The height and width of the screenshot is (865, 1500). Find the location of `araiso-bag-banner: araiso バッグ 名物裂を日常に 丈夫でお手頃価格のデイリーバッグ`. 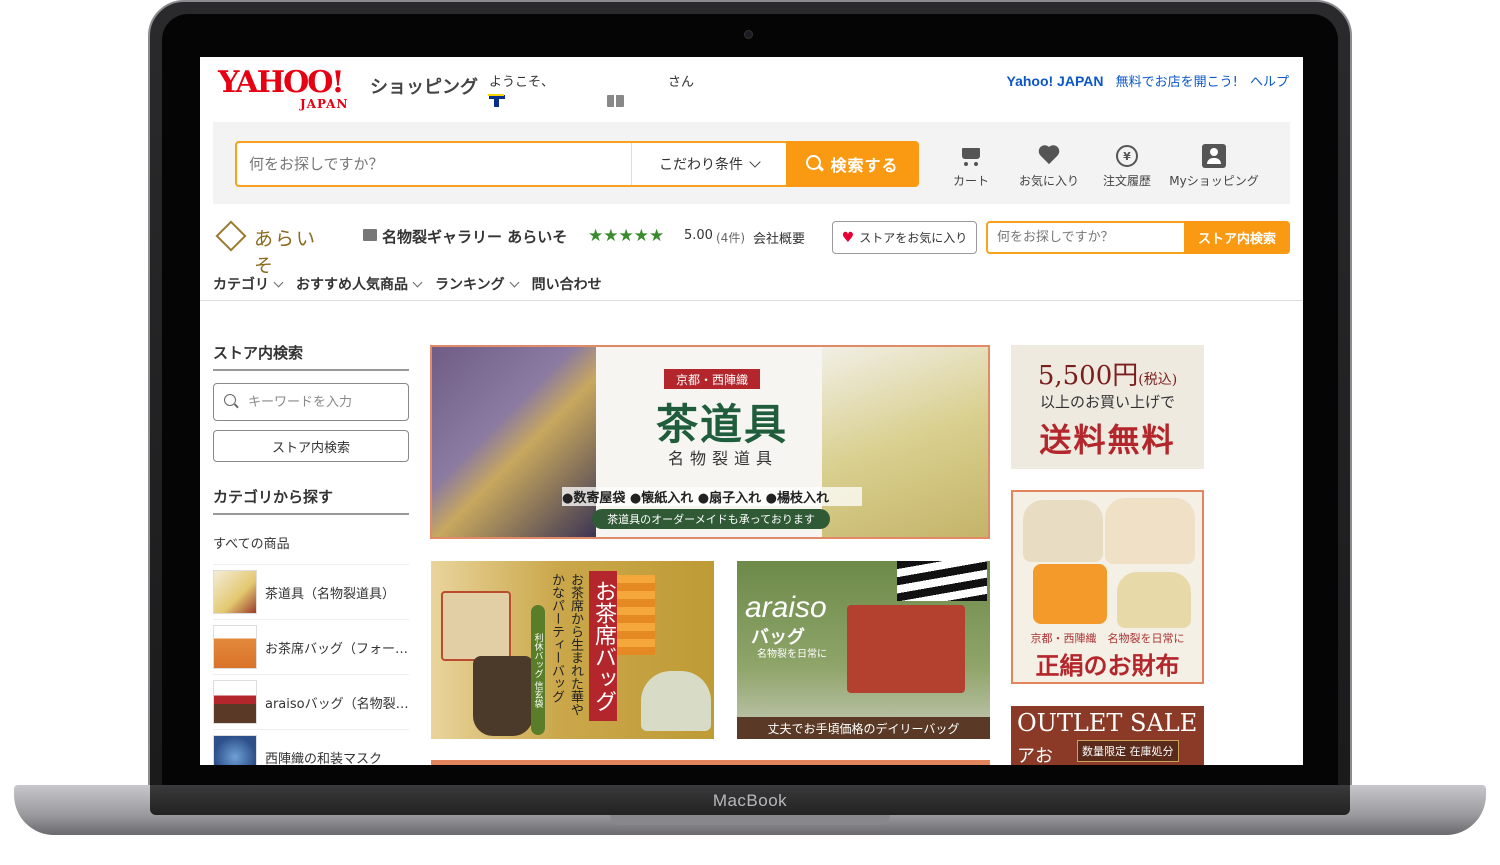

araiso-bag-banner: araiso バッグ 名物裂を日常に 丈夫でお手頃価格のデイリーバッグ is located at coordinates (863, 650).